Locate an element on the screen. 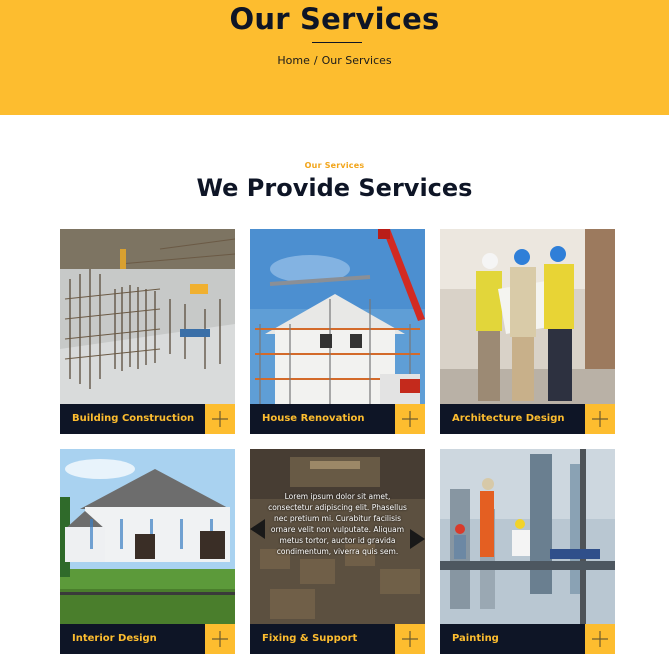  service-card-title-bar: Painting is located at coordinates (512, 639).